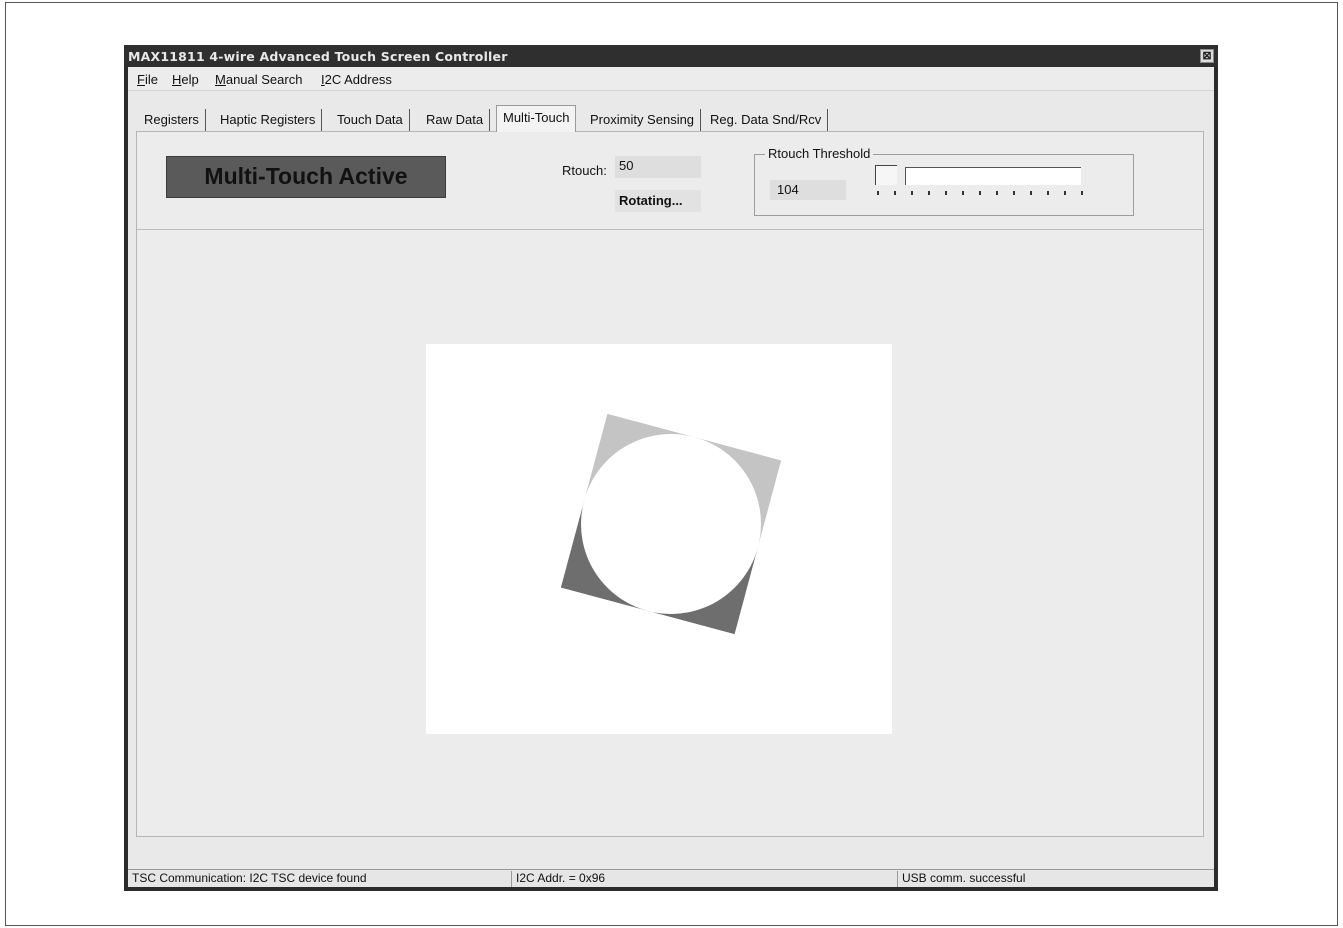 The width and height of the screenshot is (1343, 928). Describe the element at coordinates (643, 120) in the screenshot. I see `tab-proximity-sensing: Proximity Sensing` at that location.